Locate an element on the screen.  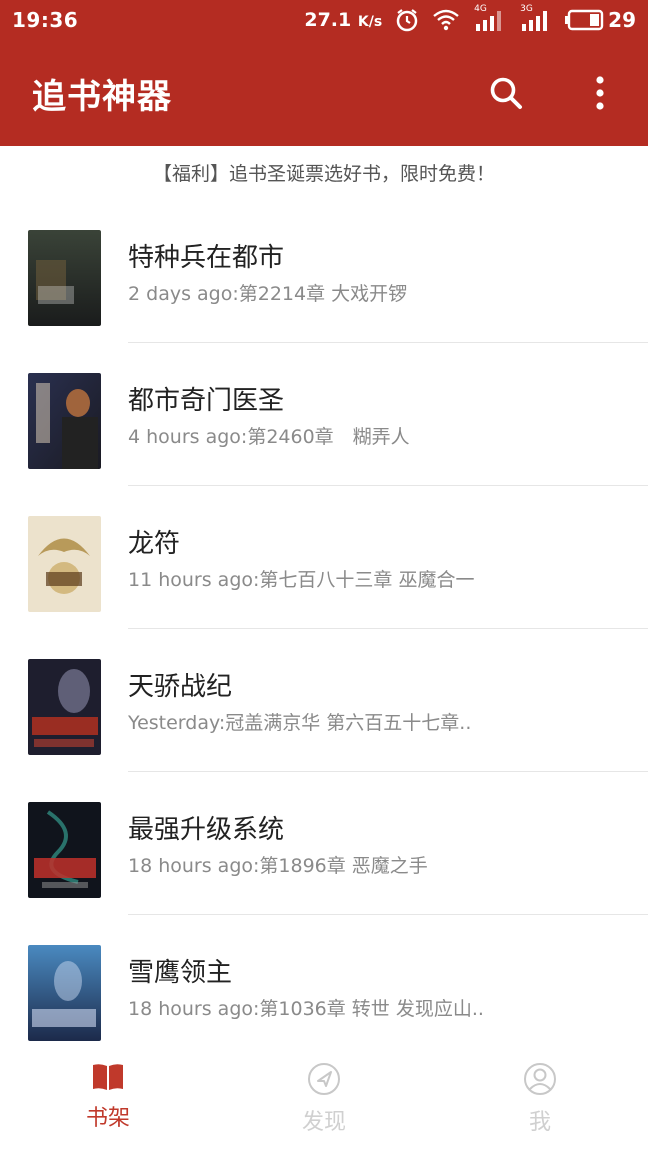
book-title: 特种兵在都市 is located at coordinates (206, 258).